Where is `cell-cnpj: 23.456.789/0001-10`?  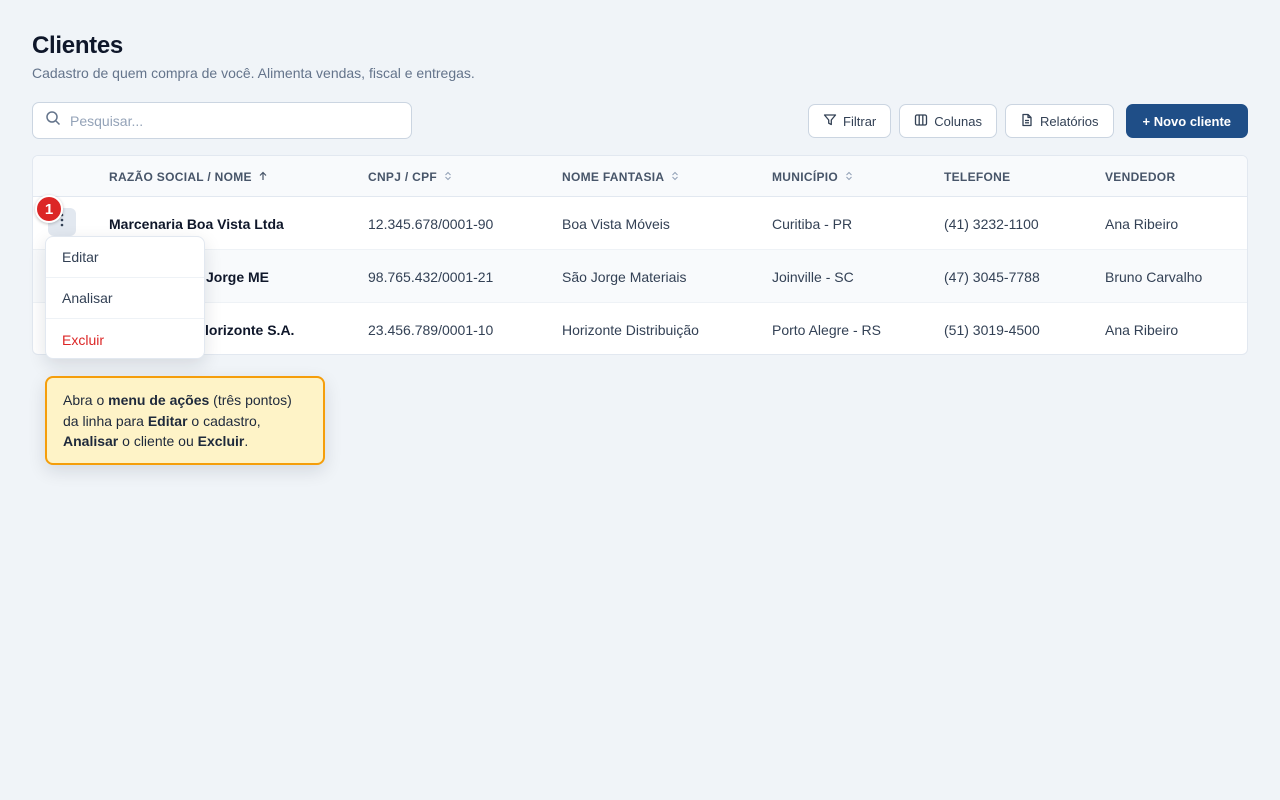
cell-cnpj: 23.456.789/0001-10 is located at coordinates (431, 329).